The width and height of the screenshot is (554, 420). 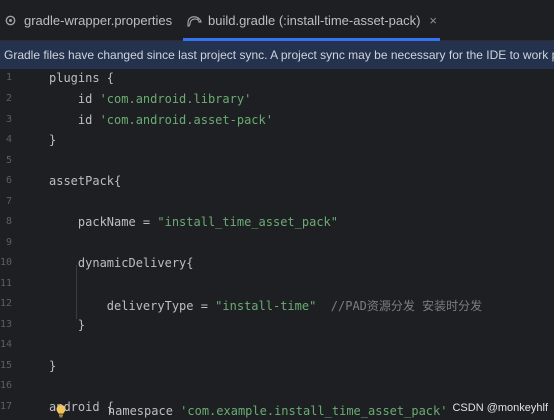 What do you see at coordinates (8, 77) in the screenshot?
I see `line-number: 1` at bounding box center [8, 77].